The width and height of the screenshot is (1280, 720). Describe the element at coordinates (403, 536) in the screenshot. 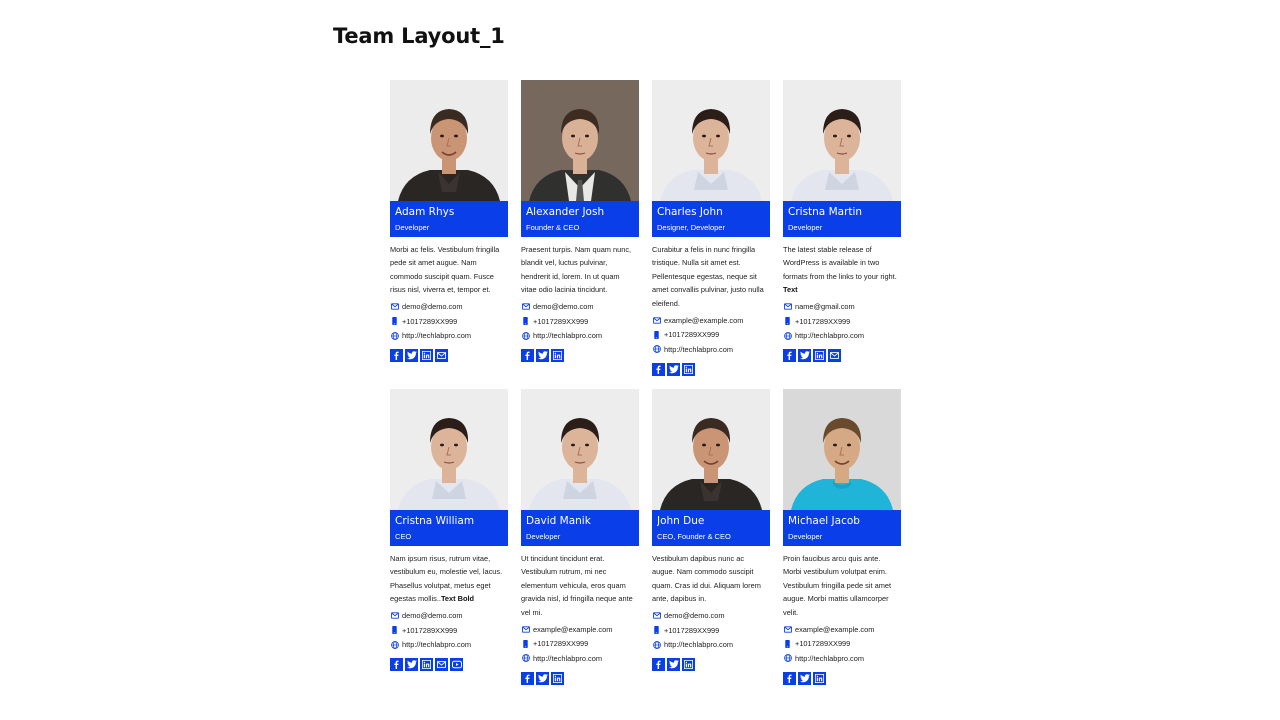

I see `member-role: CEO` at that location.